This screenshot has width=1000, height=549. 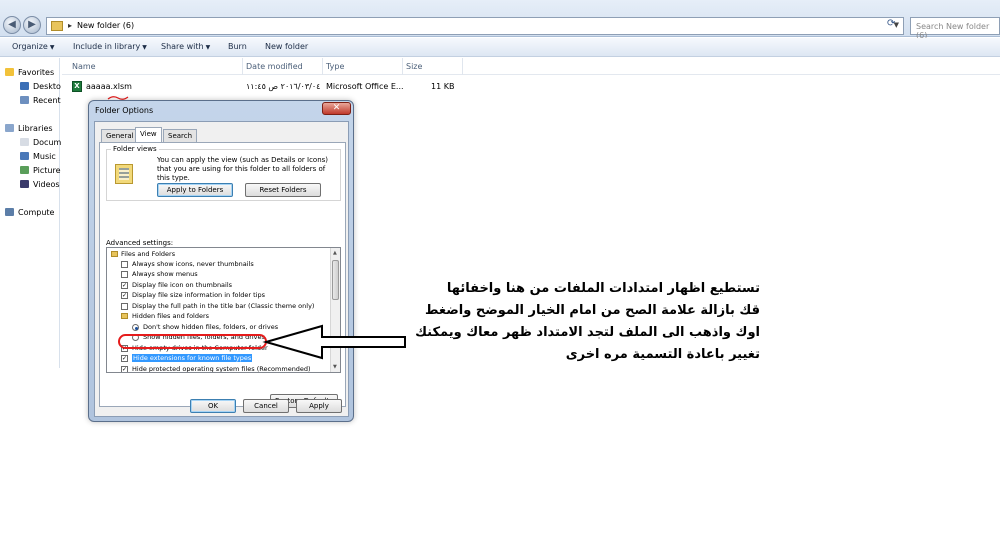 What do you see at coordinates (334, 342) in the screenshot?
I see `arrow-annotation` at bounding box center [334, 342].